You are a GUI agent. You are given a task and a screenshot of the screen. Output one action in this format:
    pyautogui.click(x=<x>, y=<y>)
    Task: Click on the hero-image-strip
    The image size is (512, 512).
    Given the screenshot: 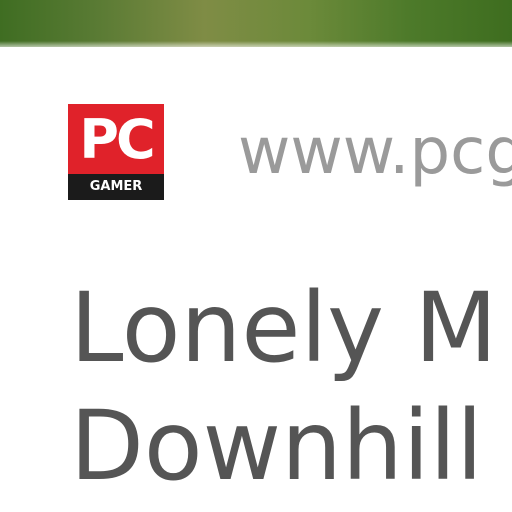 What is the action you would take?
    pyautogui.click(x=256, y=23)
    